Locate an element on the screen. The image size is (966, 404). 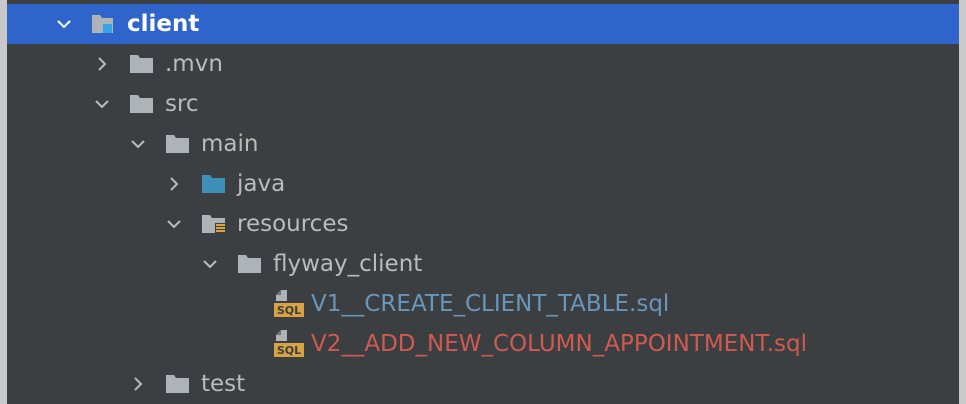
tree-item-test: test is located at coordinates (483, 384).